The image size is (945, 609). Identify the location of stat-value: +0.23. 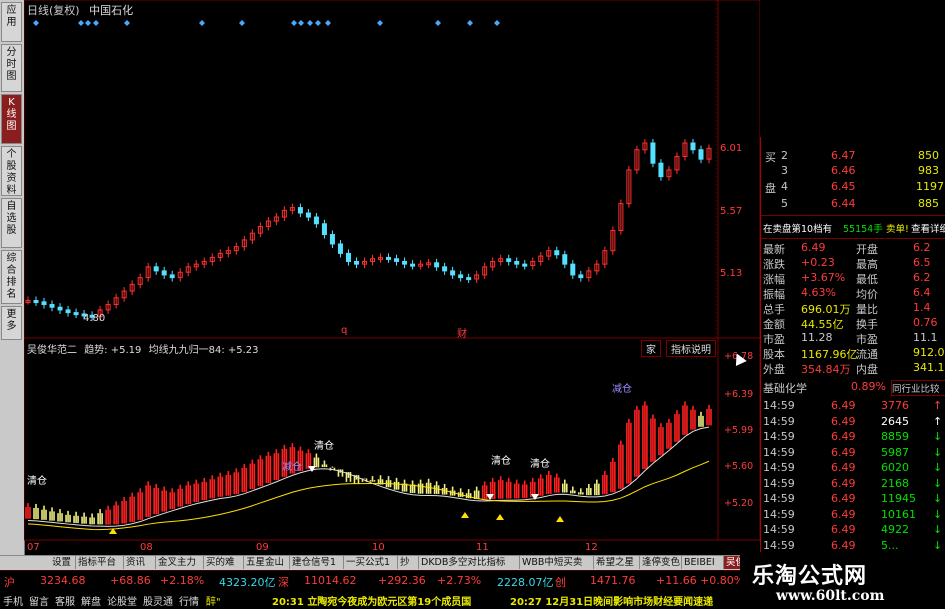
(818, 262).